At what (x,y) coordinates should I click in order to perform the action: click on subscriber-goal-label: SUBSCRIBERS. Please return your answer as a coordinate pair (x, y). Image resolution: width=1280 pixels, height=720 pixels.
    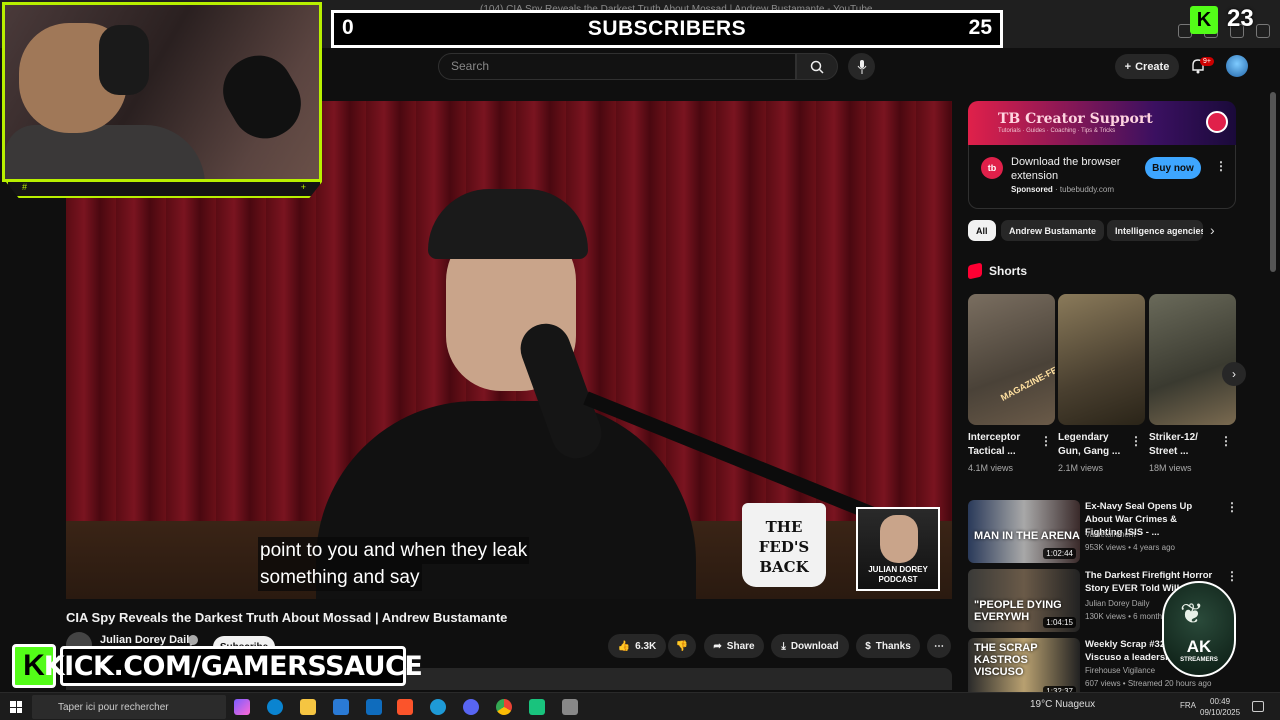
    Looking at the image, I should click on (667, 28).